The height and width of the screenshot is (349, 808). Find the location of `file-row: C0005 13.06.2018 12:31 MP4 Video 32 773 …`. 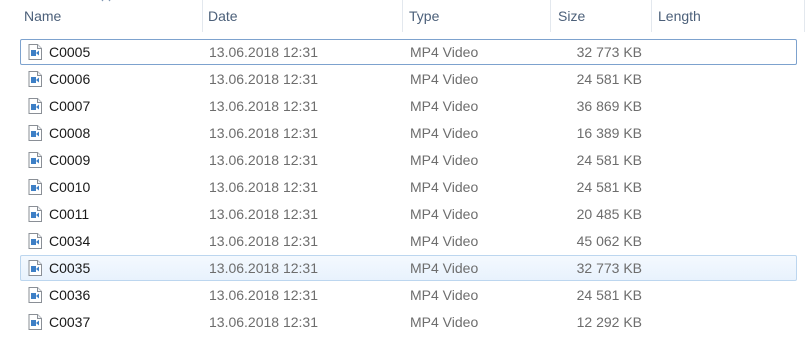

file-row: C0005 13.06.2018 12:31 MP4 Video 32 773 … is located at coordinates (408, 52).